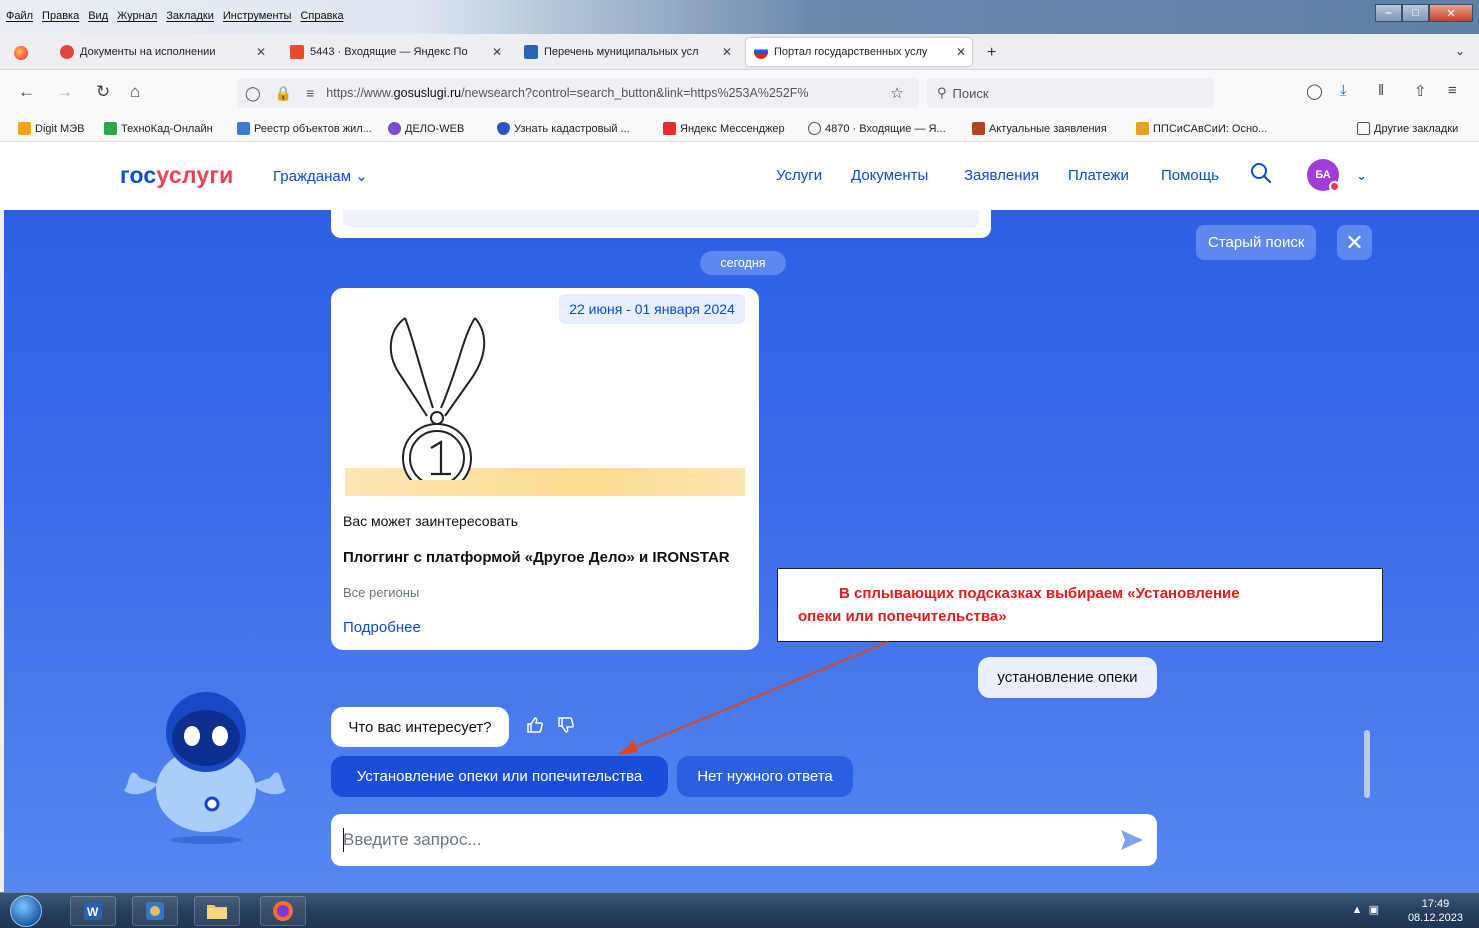 The height and width of the screenshot is (928, 1479). What do you see at coordinates (395, 52) in the screenshot?
I see `tab-yandex-mail: 5443 · Входящие — Яндекс По ✕` at bounding box center [395, 52].